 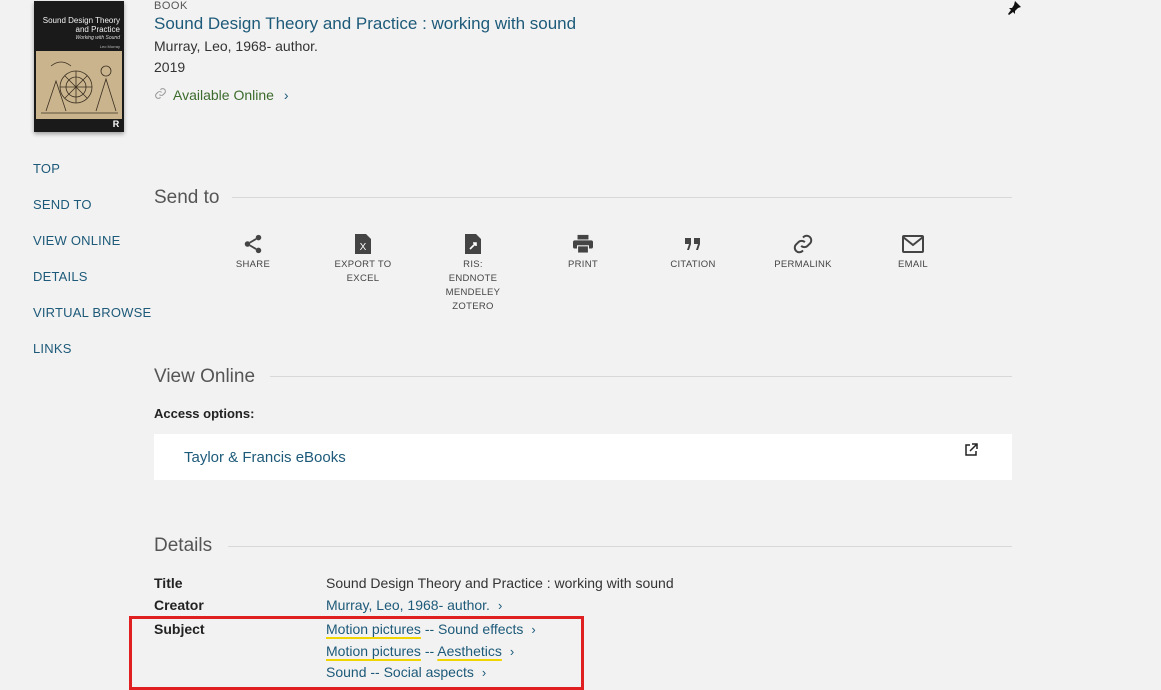 I want to click on citation-label: CITATION, so click(x=693, y=264).